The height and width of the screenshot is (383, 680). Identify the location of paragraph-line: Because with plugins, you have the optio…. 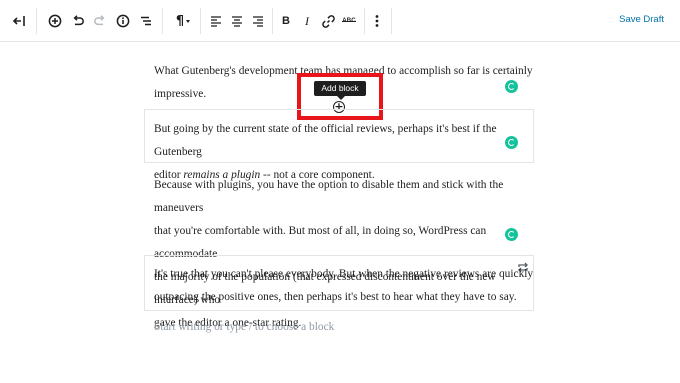
(329, 196).